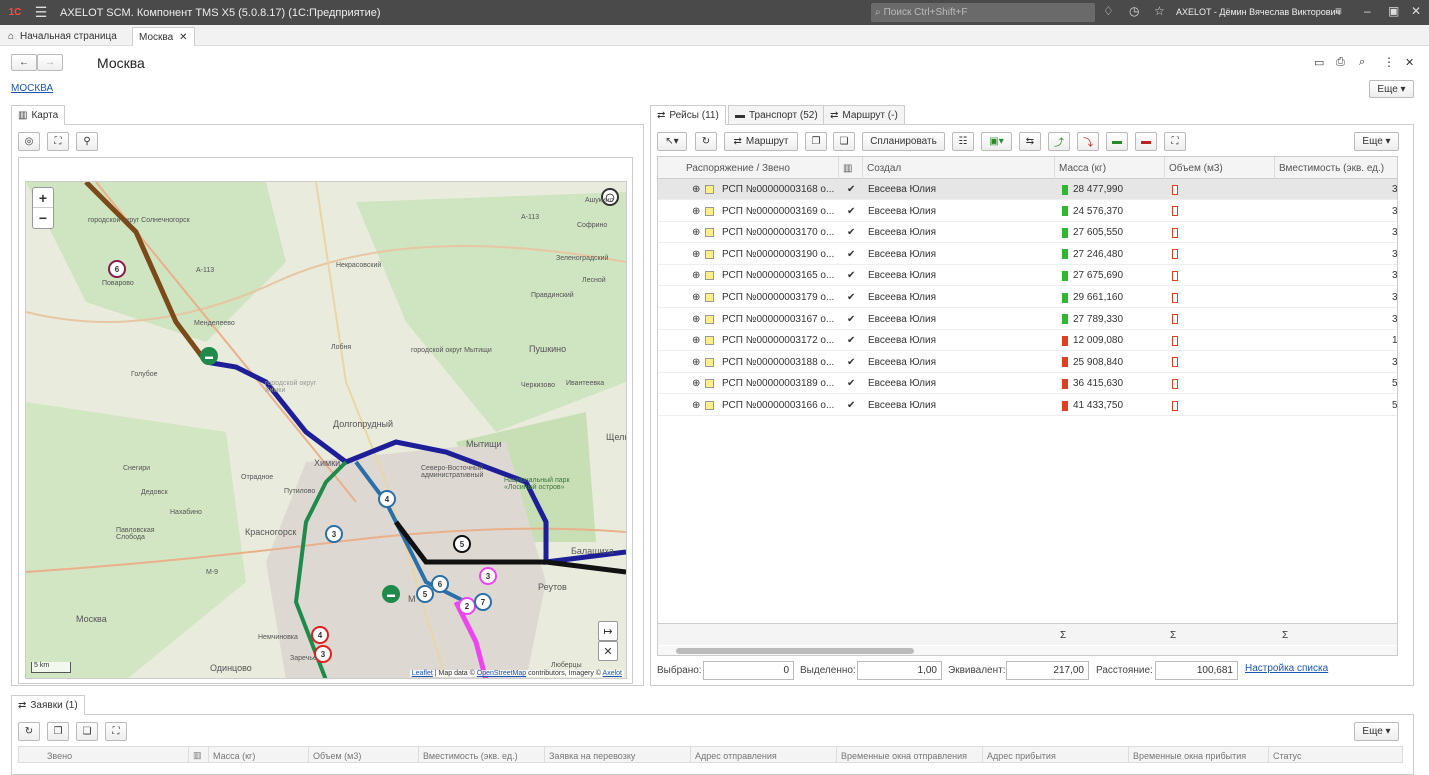 Image resolution: width=1429 pixels, height=775 pixels. Describe the element at coordinates (959, 168) in the screenshot. I see `col-creator: Создал` at that location.